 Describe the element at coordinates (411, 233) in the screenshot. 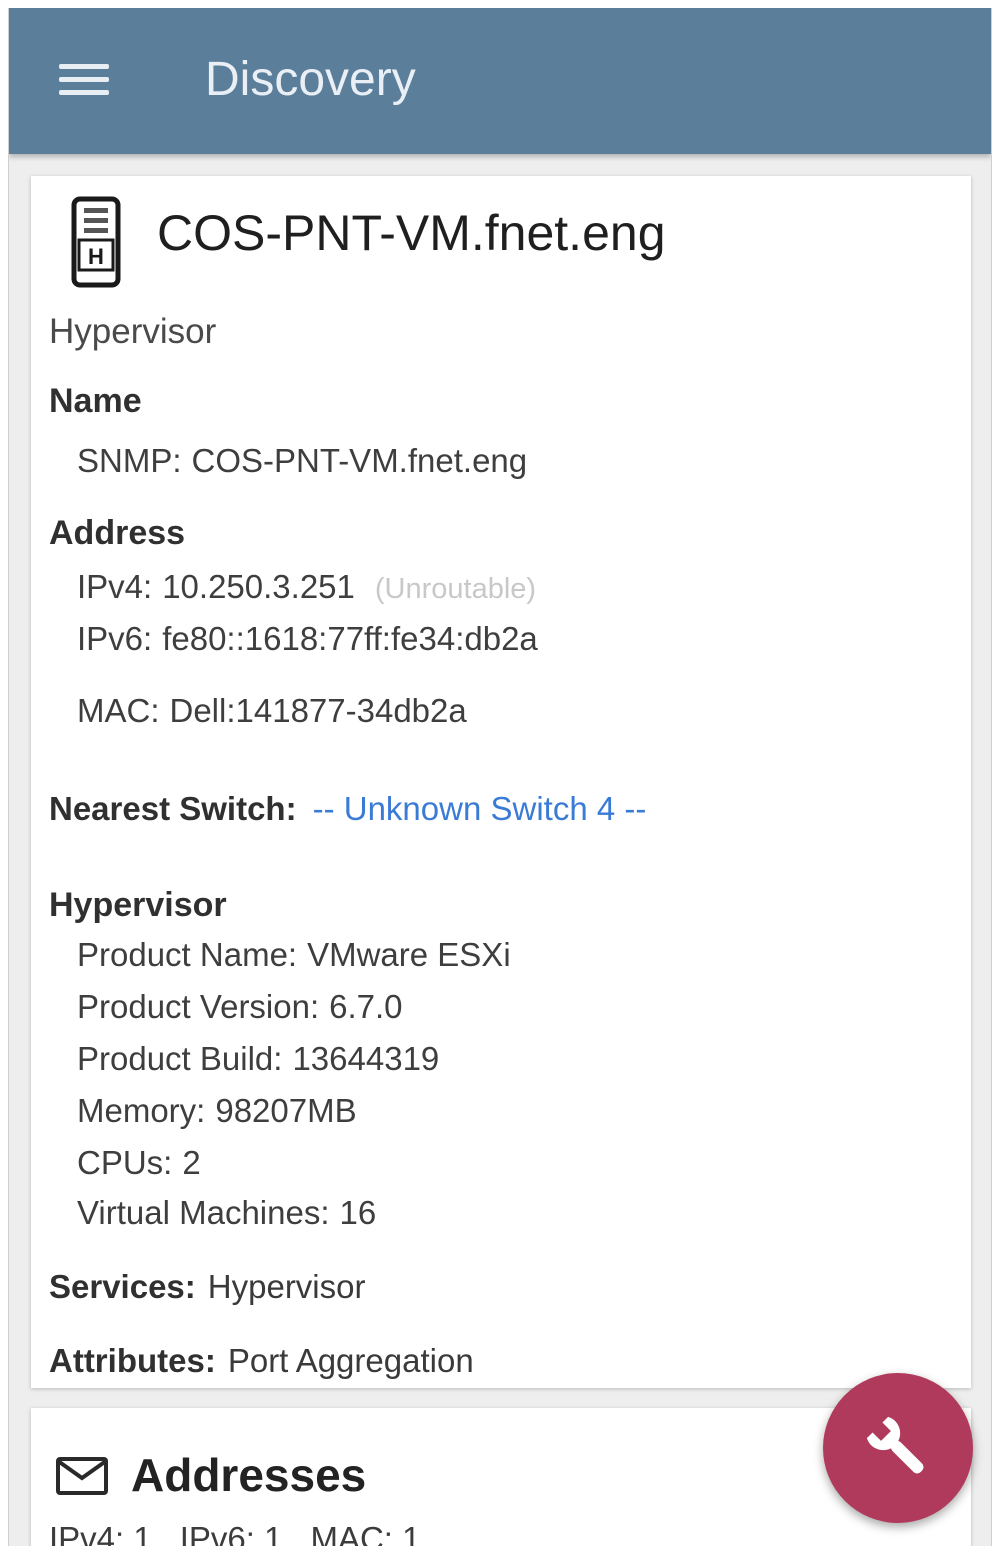

I see `device-name: COS-PNT-VM.fnet.eng` at that location.